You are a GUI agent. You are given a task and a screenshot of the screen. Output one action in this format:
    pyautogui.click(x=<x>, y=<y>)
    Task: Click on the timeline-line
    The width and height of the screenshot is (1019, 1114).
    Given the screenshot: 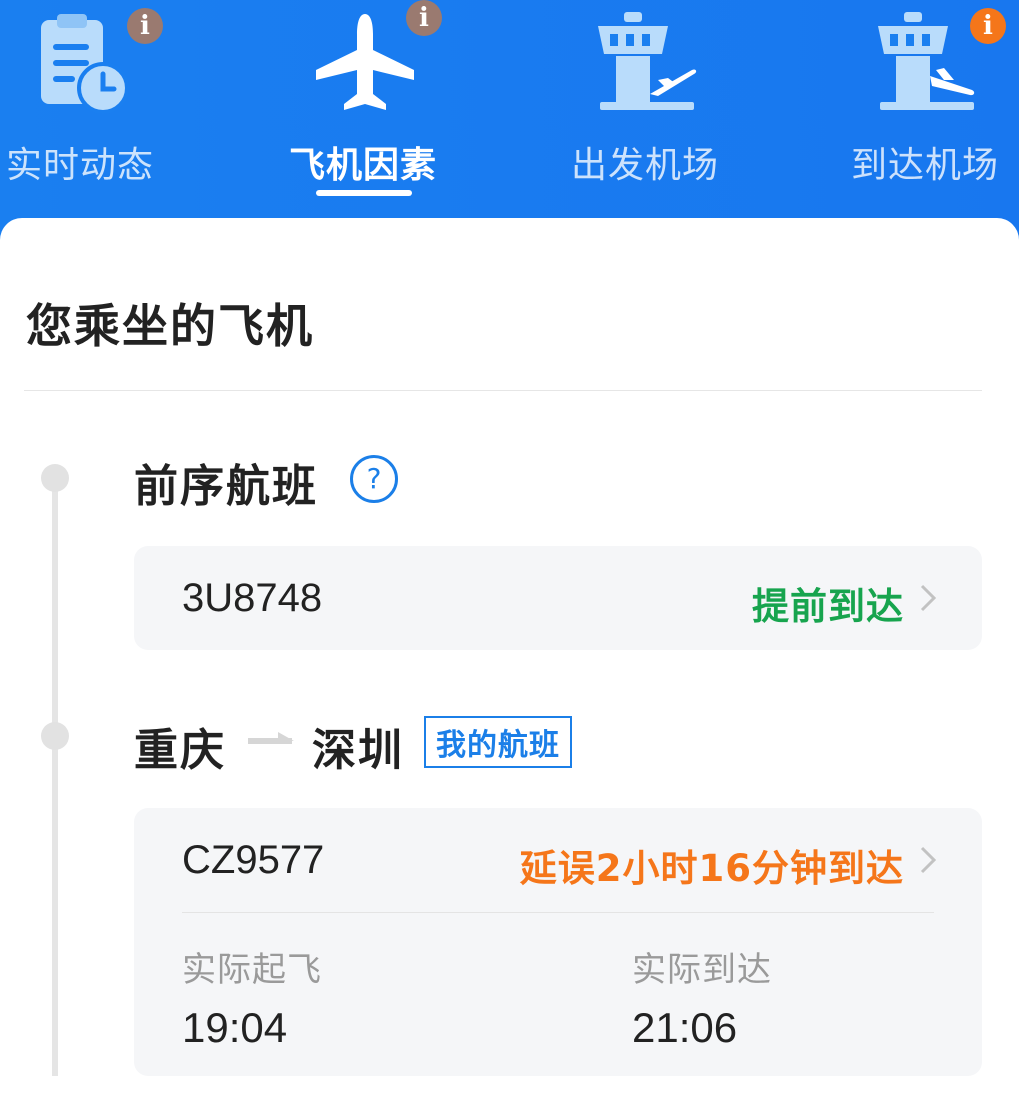 What is the action you would take?
    pyautogui.click(x=55, y=776)
    